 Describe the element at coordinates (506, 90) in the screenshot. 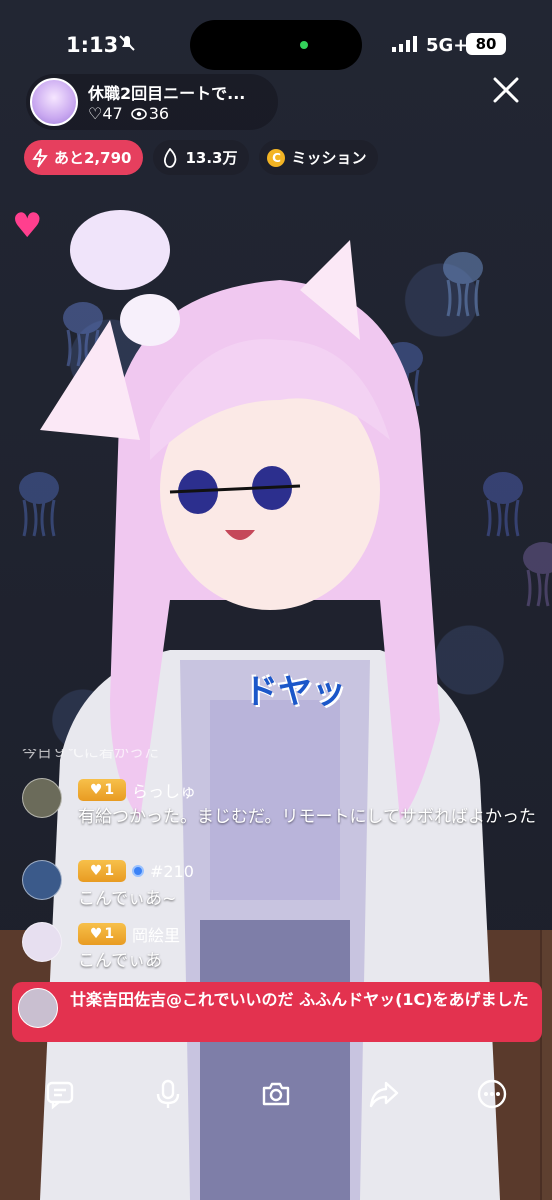

I see `close-icon` at that location.